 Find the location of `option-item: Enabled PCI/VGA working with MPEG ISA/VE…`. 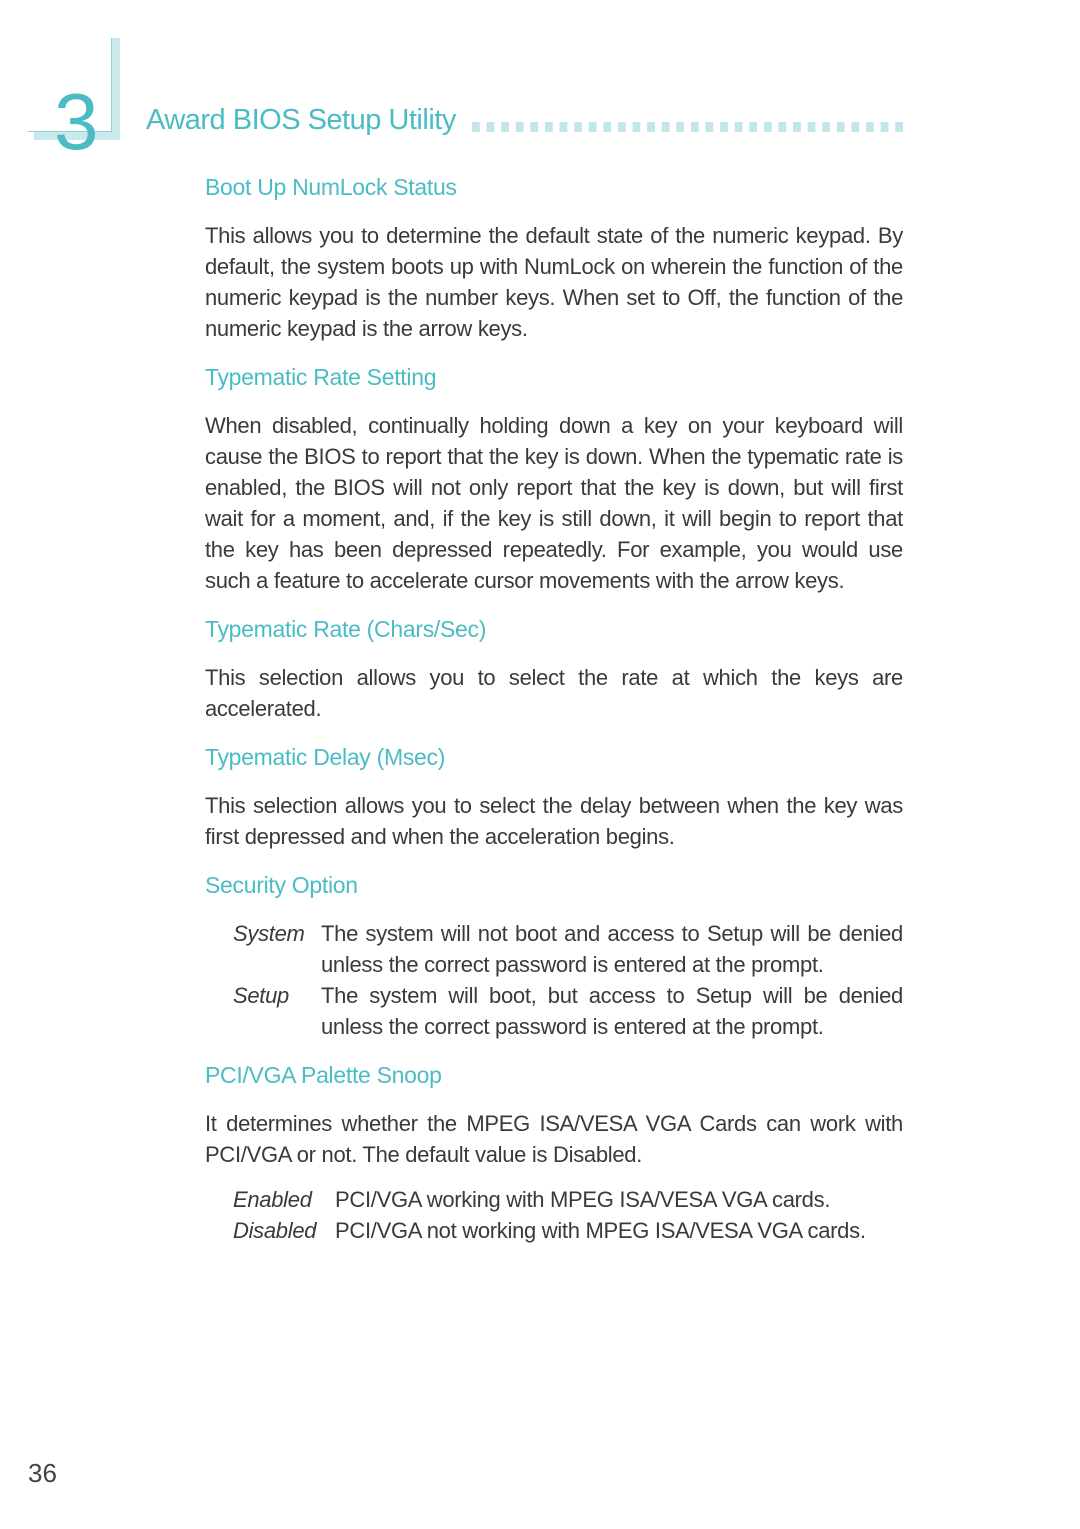

option-item: Enabled PCI/VGA working with MPEG ISA/VE… is located at coordinates (568, 1199).